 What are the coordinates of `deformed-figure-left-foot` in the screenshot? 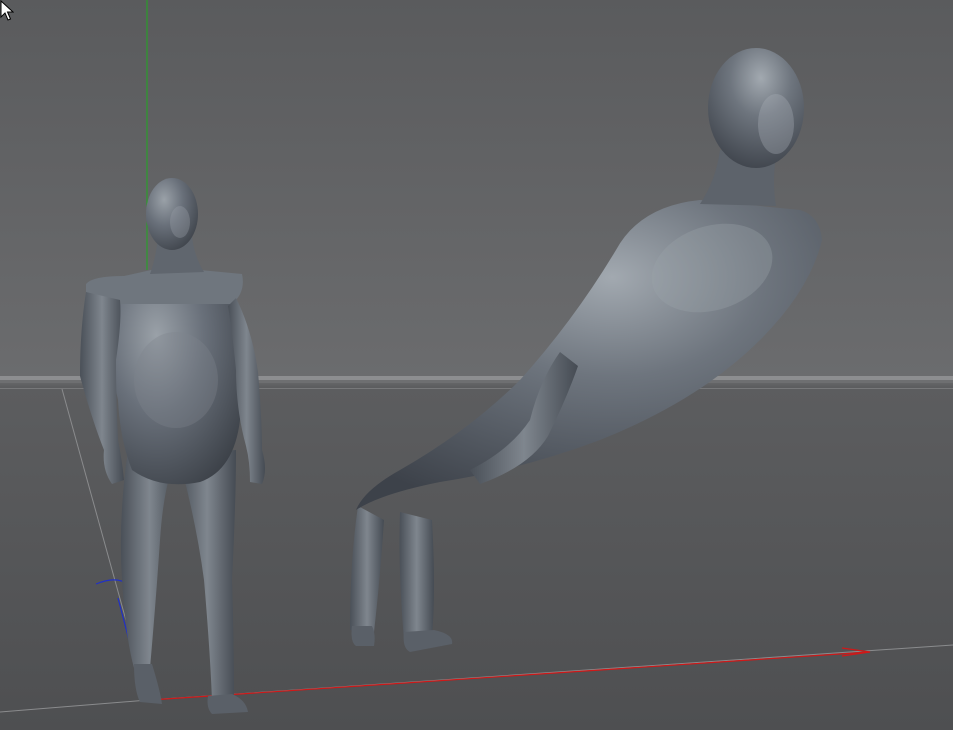 It's located at (363, 636).